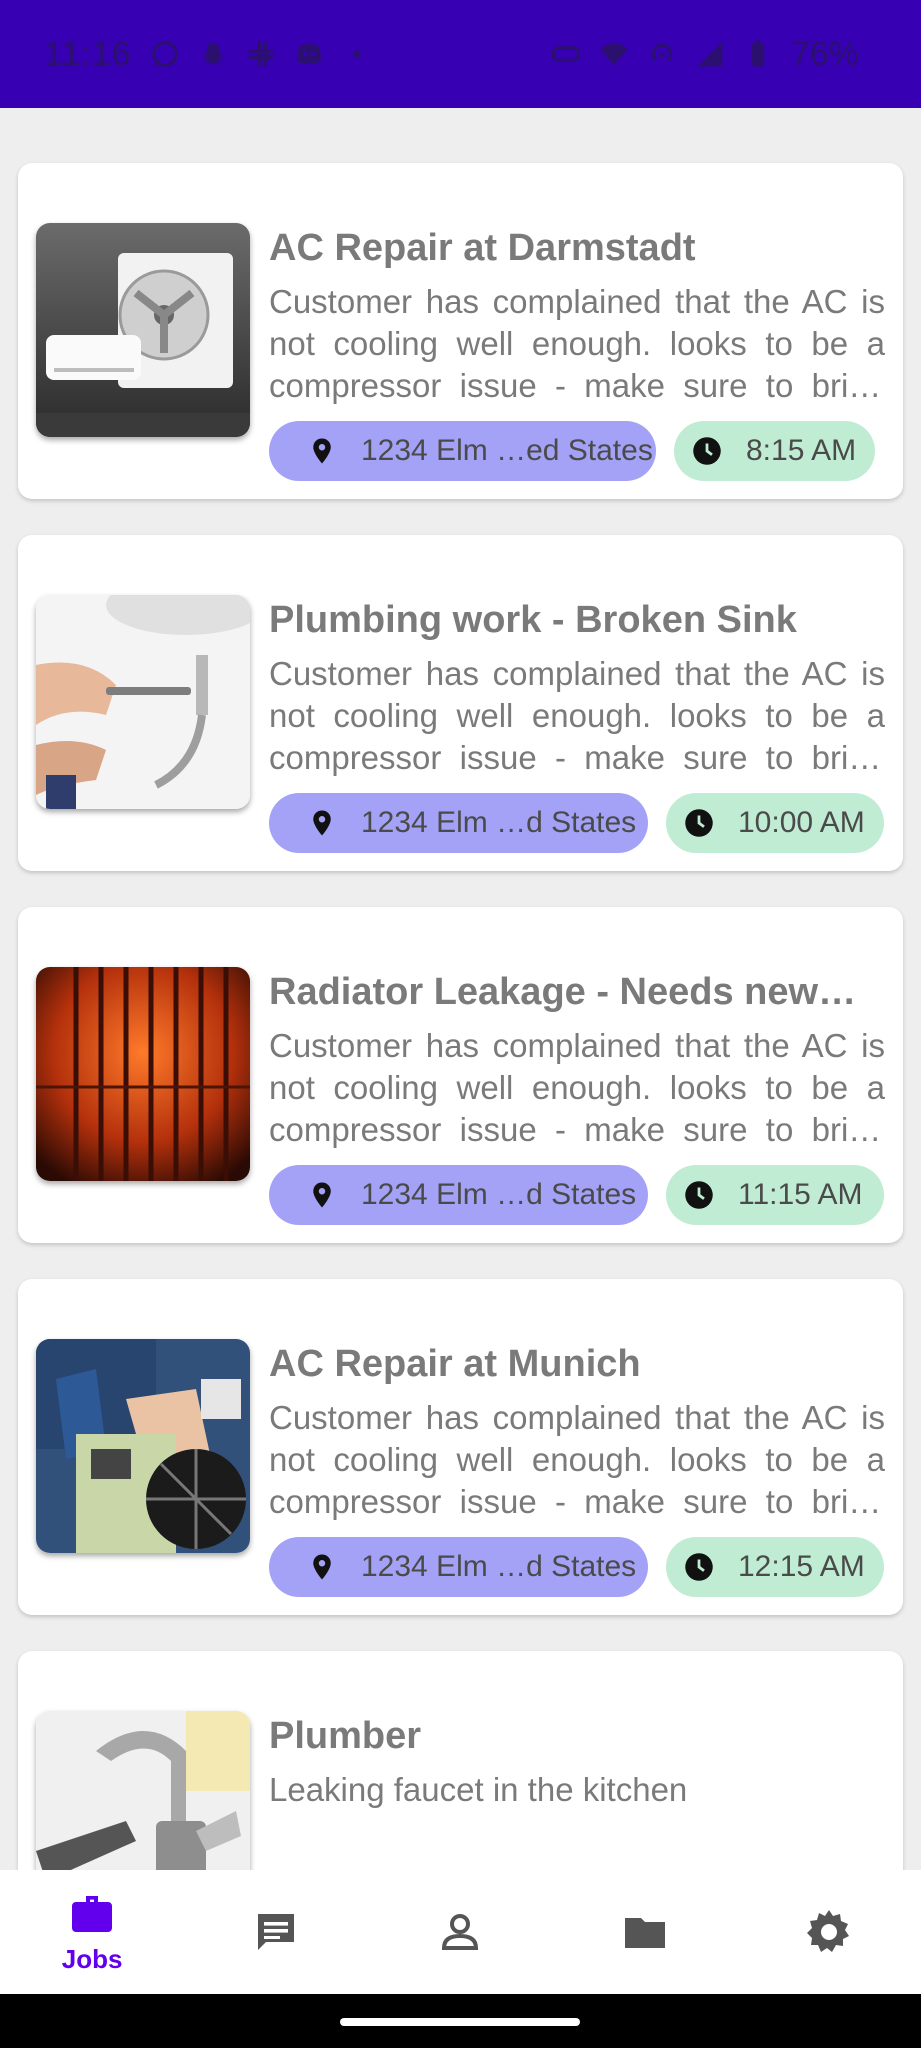  Describe the element at coordinates (824, 53) in the screenshot. I see `battery-percent: 76%` at that location.